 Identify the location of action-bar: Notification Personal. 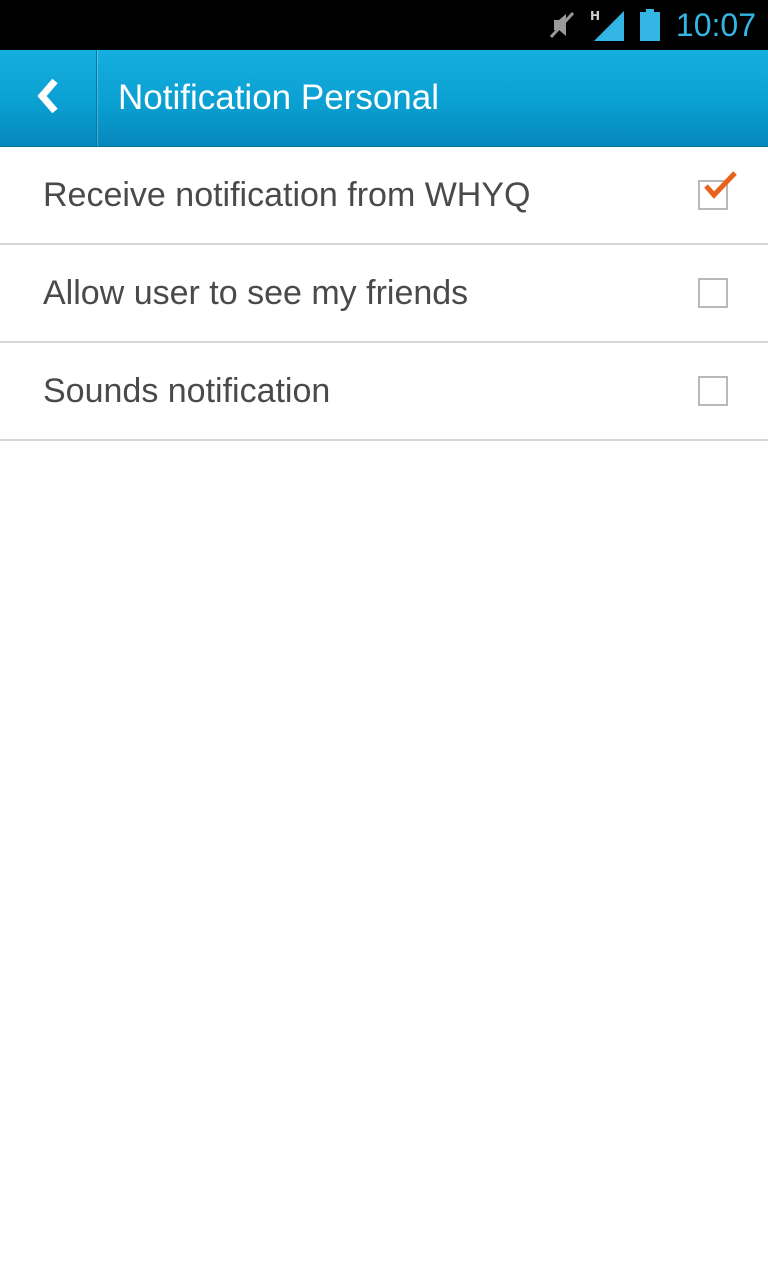
(384, 98).